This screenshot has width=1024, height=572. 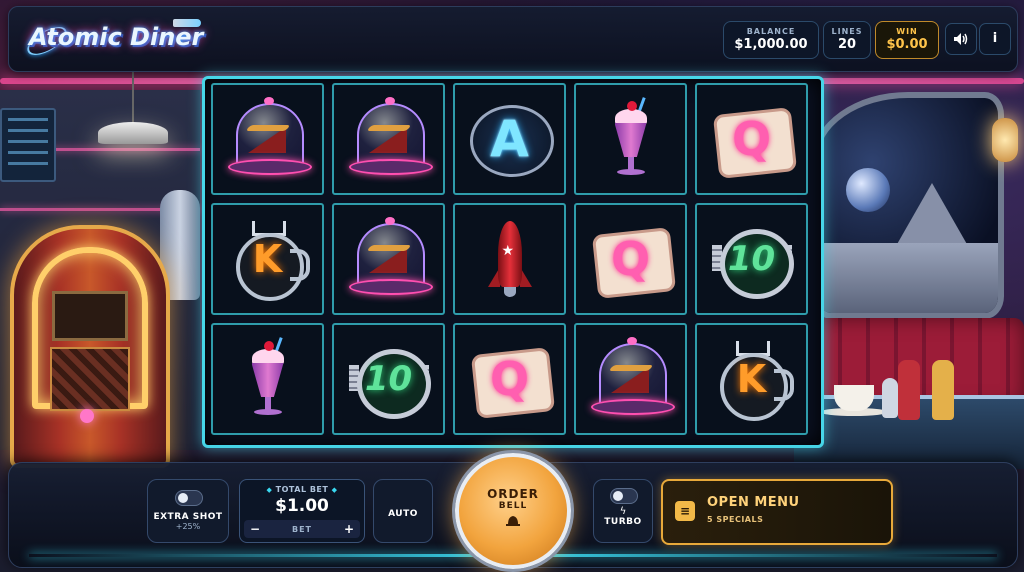 I want to click on jukebox, so click(x=90, y=346).